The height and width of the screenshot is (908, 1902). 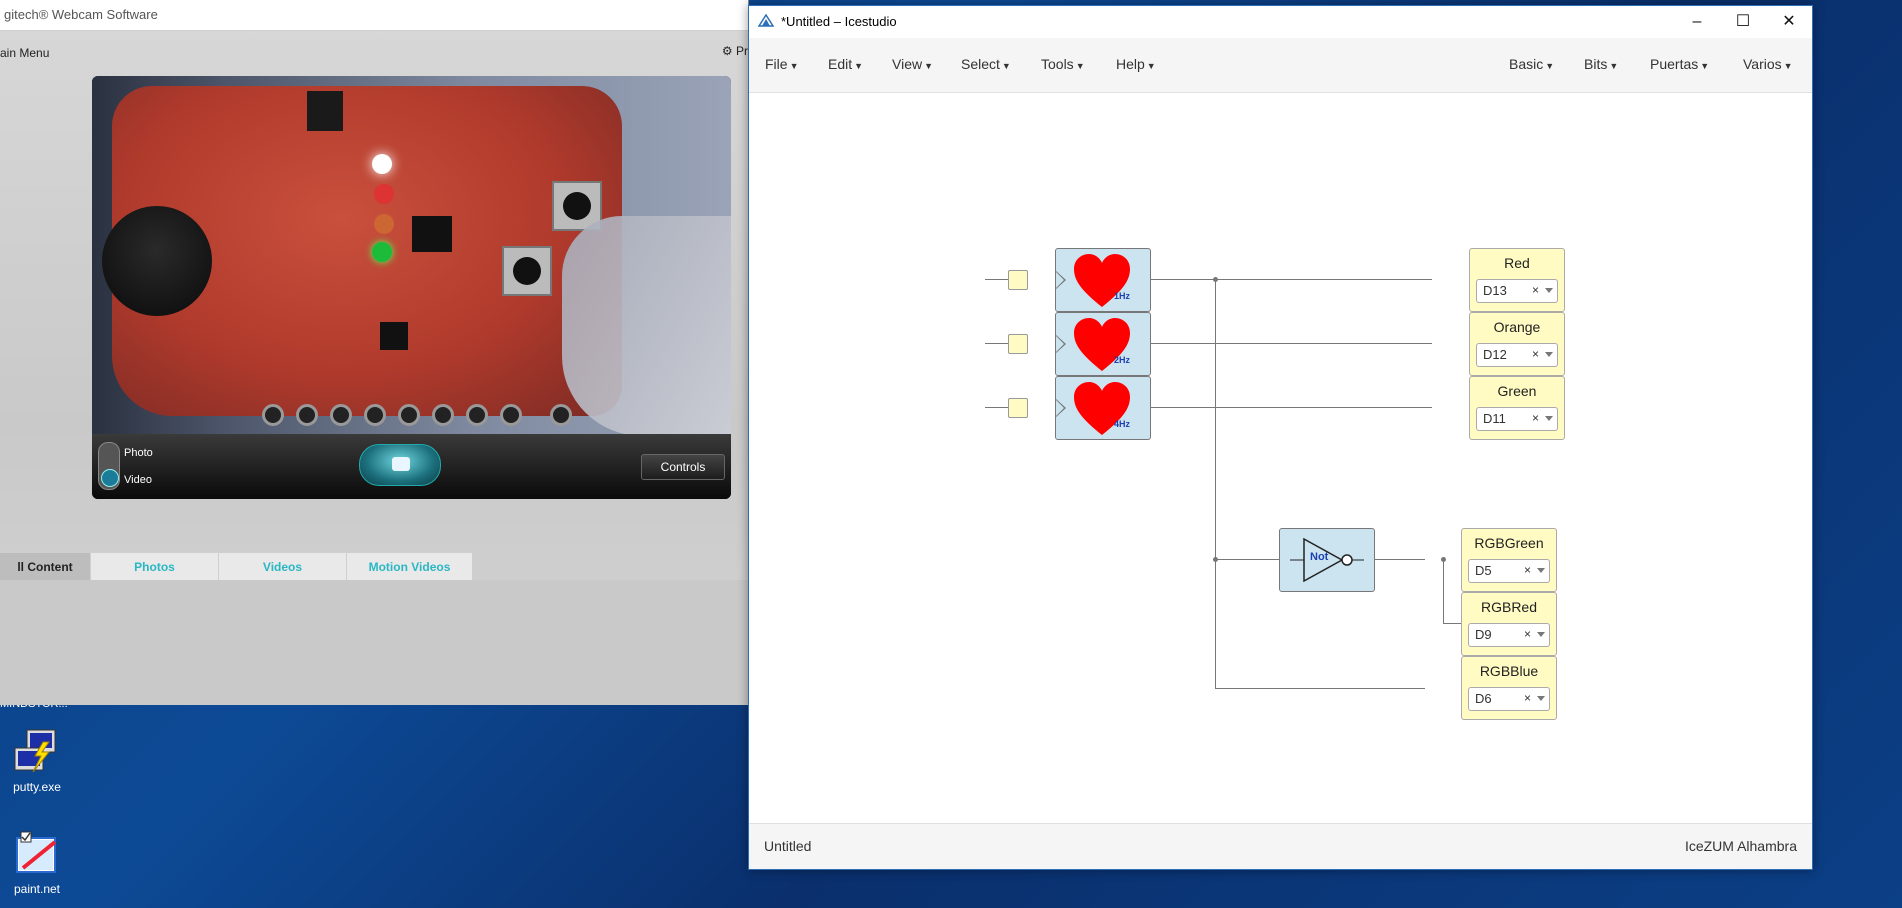 I want to click on camera-controls-bar: Photo Video Controls, so click(x=411, y=466).